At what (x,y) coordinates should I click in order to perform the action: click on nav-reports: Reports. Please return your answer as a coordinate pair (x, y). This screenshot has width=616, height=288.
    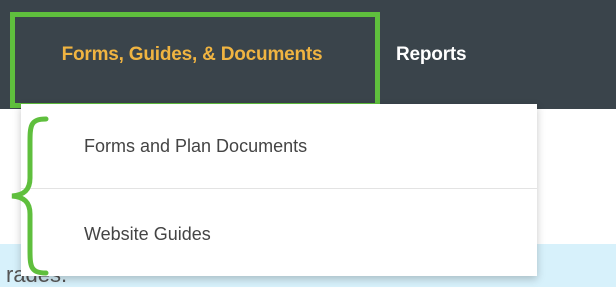
    Looking at the image, I should click on (431, 54).